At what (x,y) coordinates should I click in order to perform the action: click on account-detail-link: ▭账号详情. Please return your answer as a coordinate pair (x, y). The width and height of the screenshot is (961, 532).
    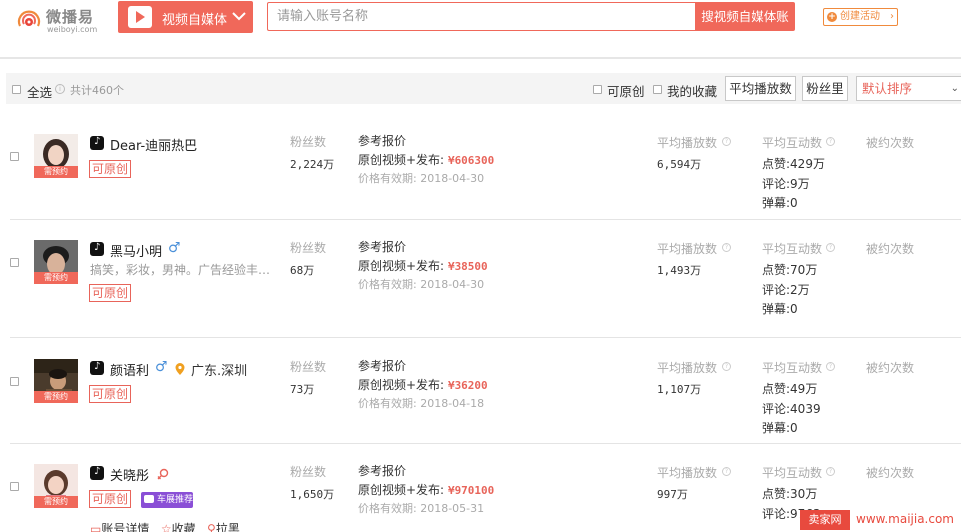
    Looking at the image, I should click on (119, 527).